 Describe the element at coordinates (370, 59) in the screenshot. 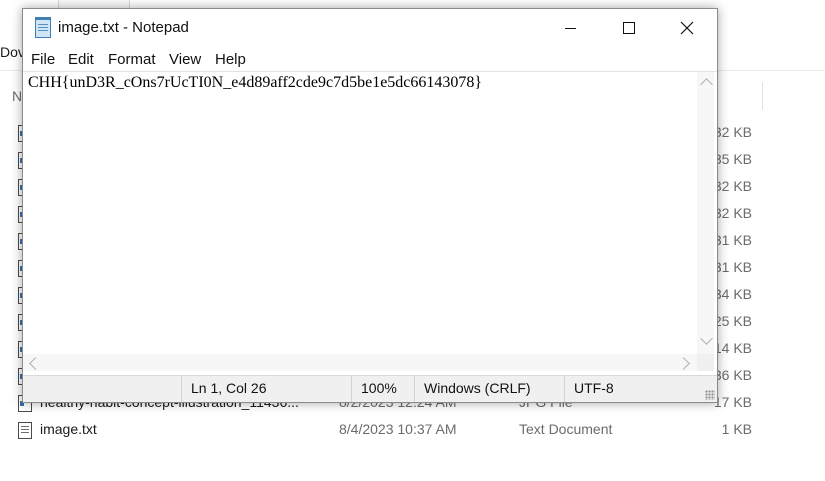

I see `menu-bar: File Edit Format View Help` at that location.